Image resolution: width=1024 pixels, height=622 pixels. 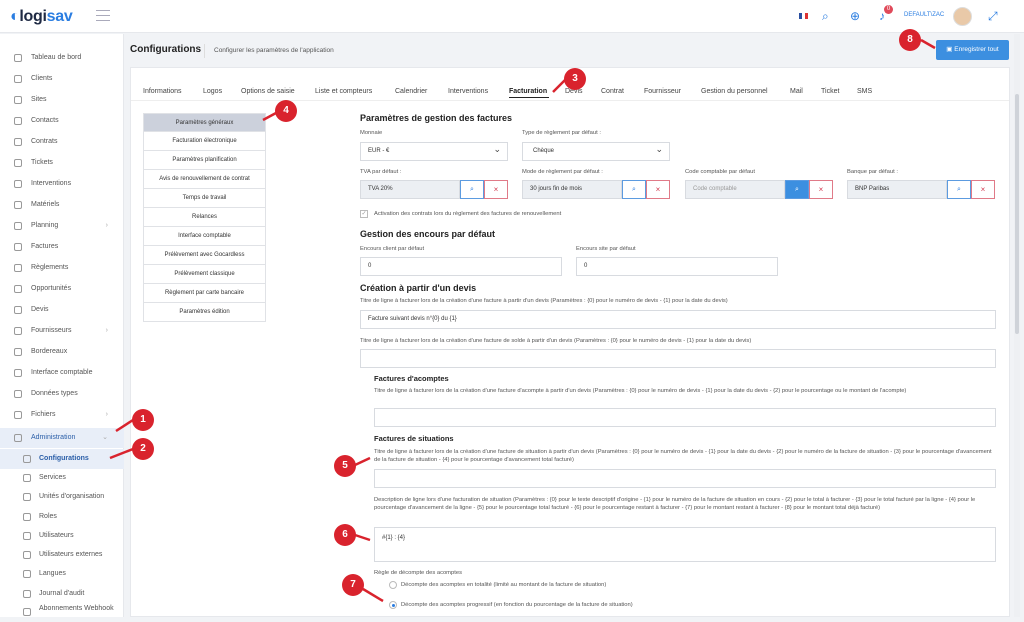 I want to click on callout-6-arrow, so click(x=362, y=537).